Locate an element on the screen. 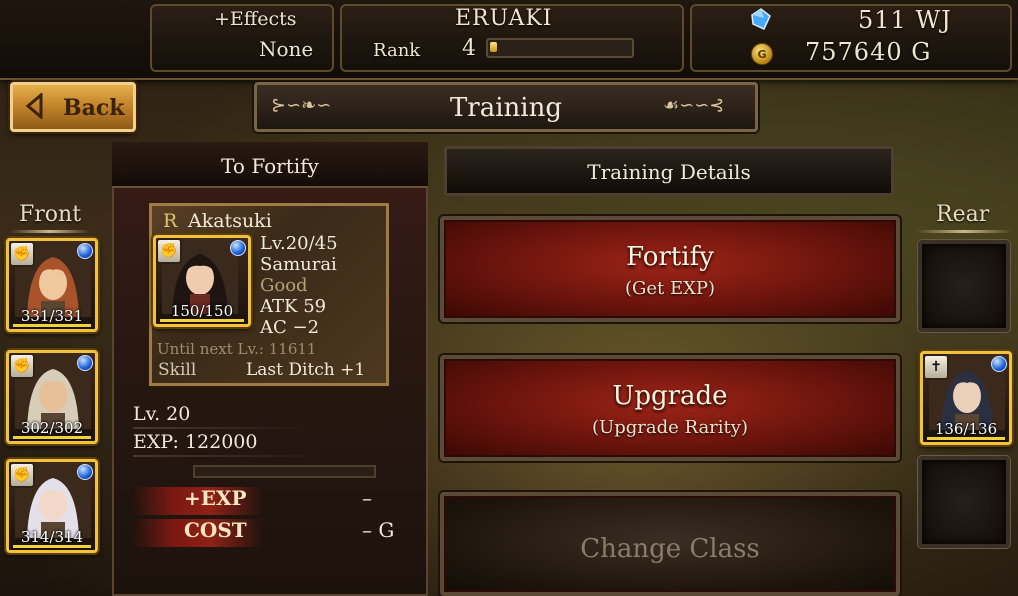 This screenshot has height=596, width=1018. wj-crystal-icon is located at coordinates (761, 19).